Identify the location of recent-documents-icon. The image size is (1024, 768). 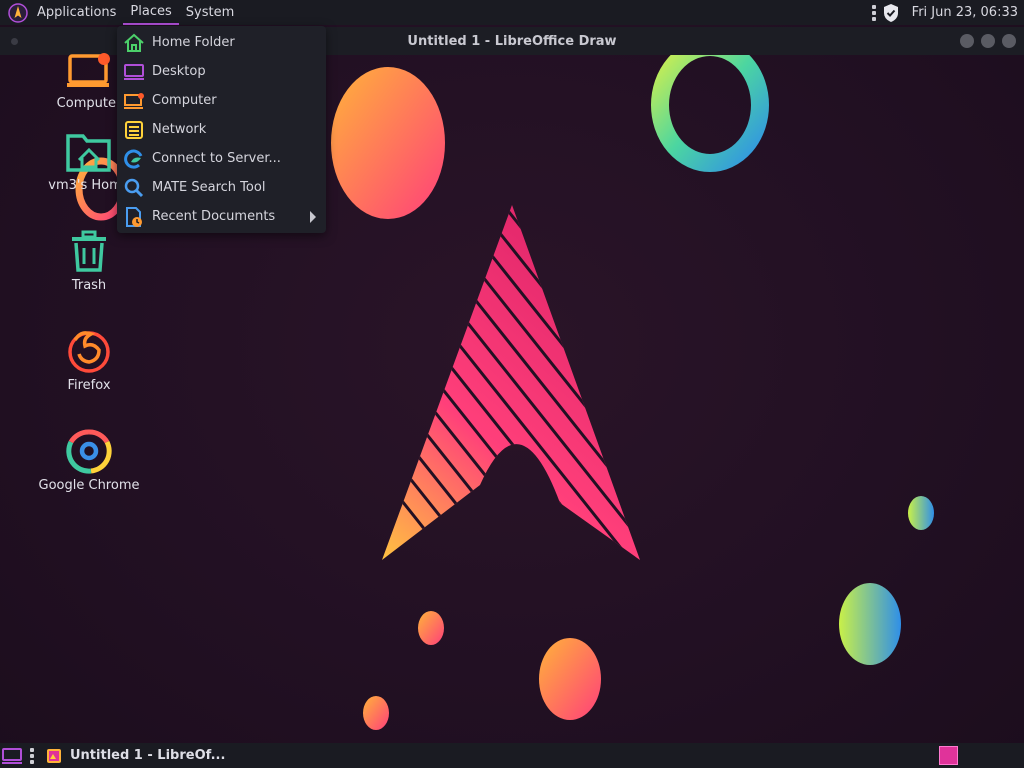
(134, 216).